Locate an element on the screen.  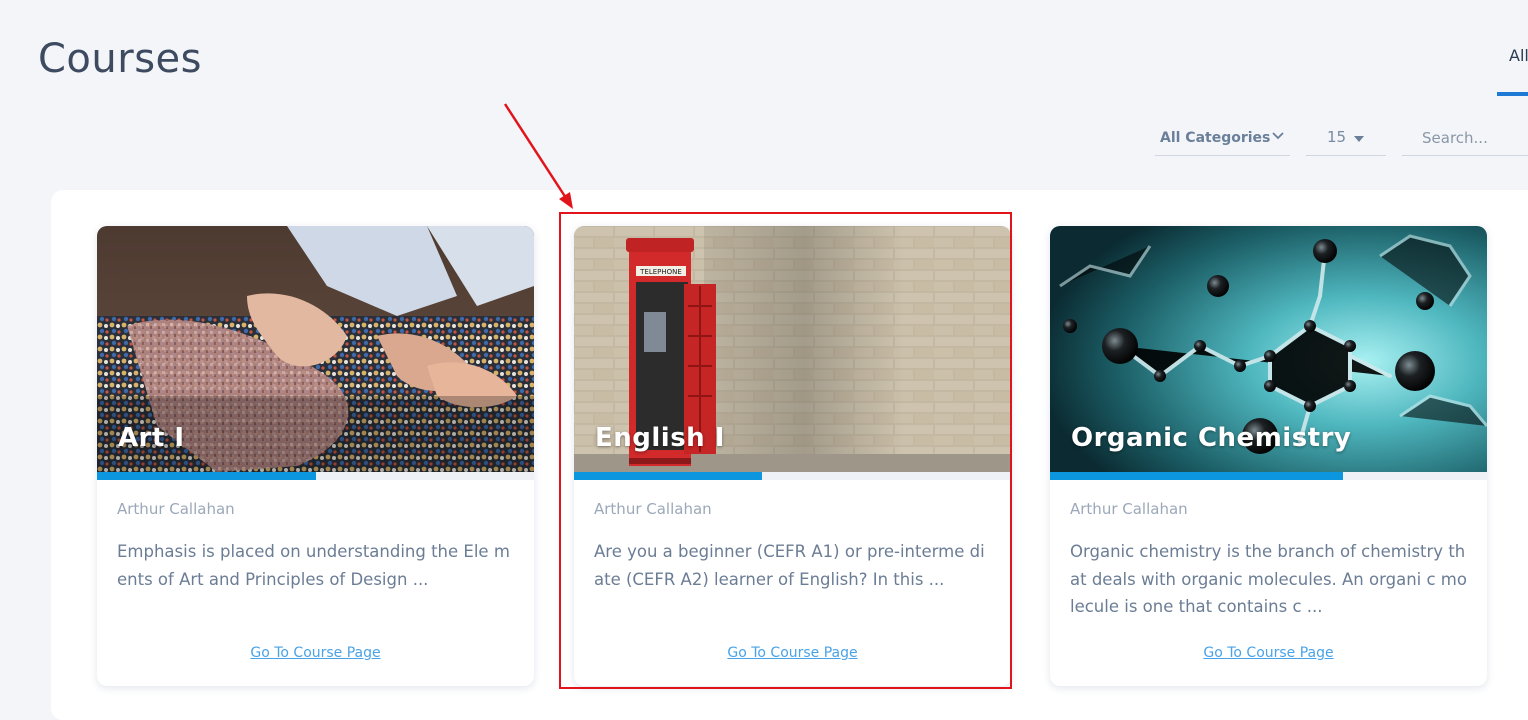
course-title: Organic Chemistry is located at coordinates (1211, 438).